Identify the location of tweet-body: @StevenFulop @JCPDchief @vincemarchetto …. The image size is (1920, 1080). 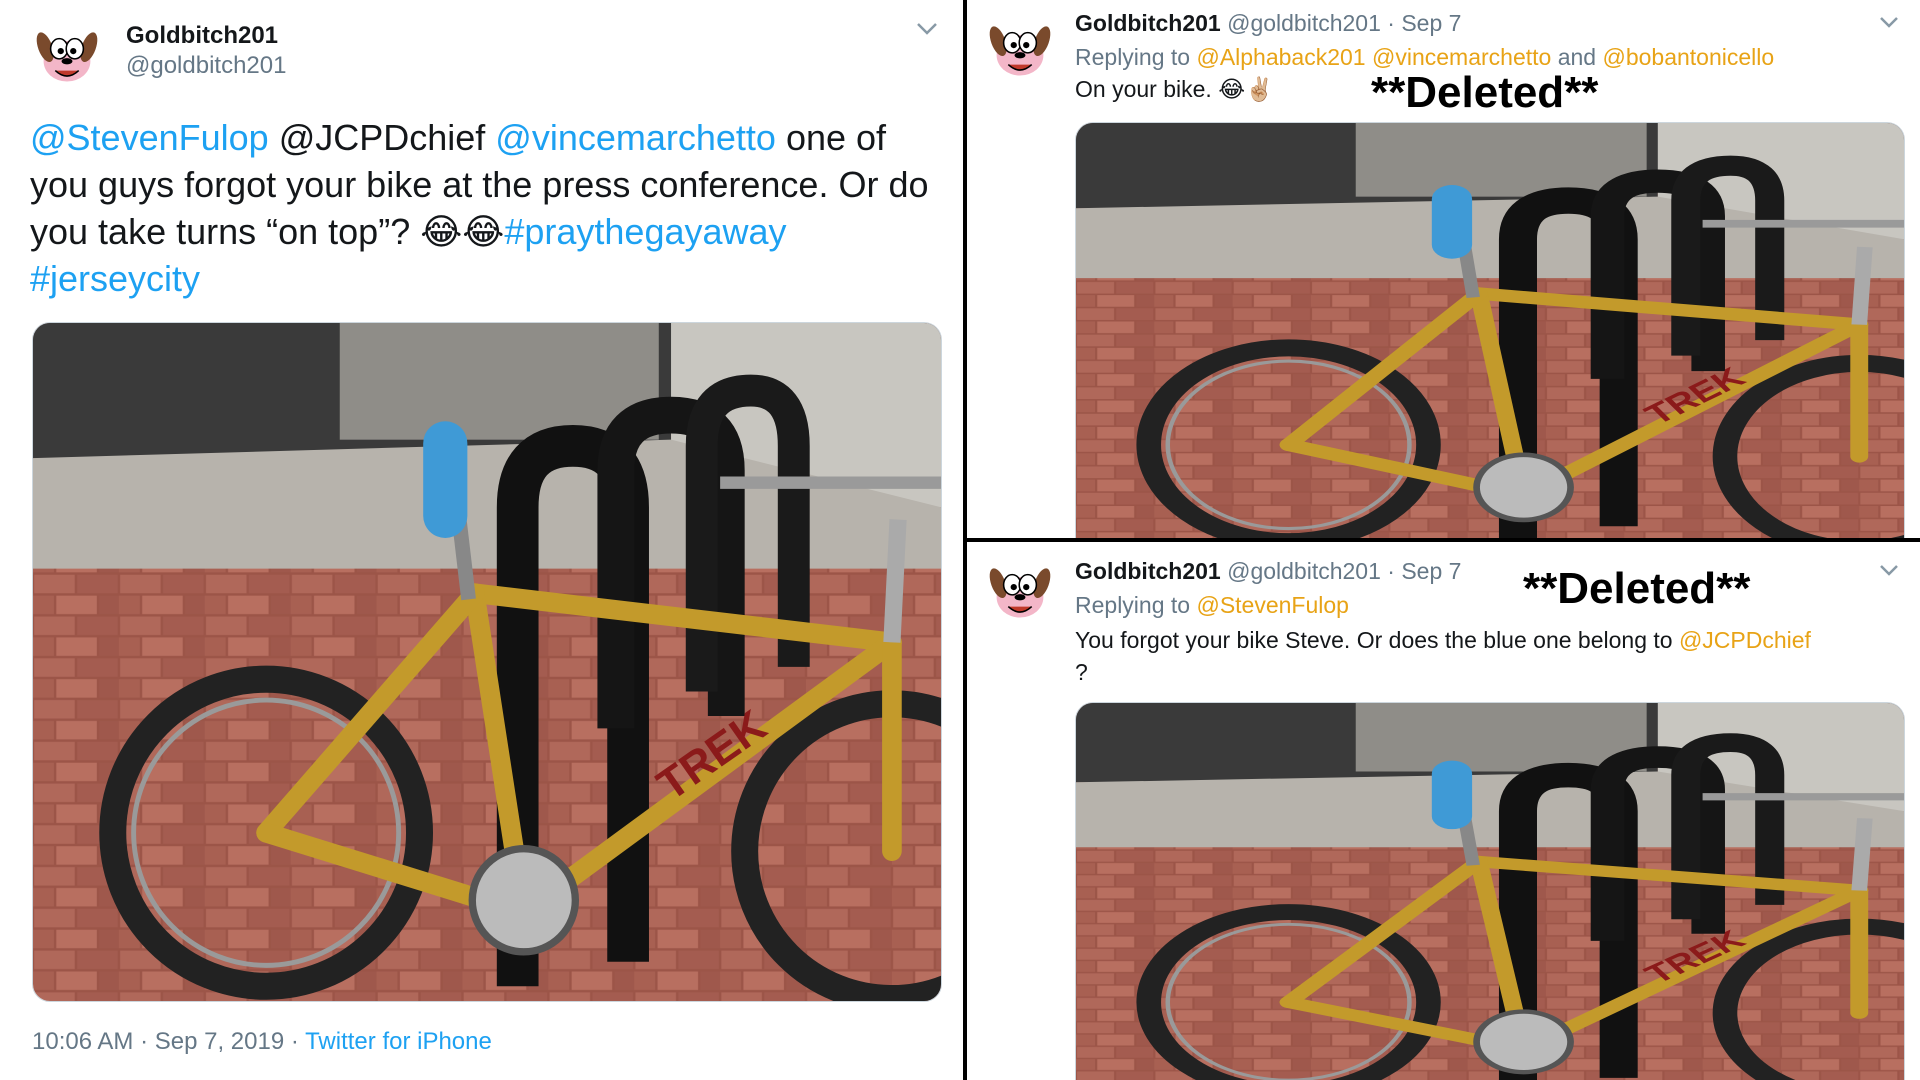
(485, 208).